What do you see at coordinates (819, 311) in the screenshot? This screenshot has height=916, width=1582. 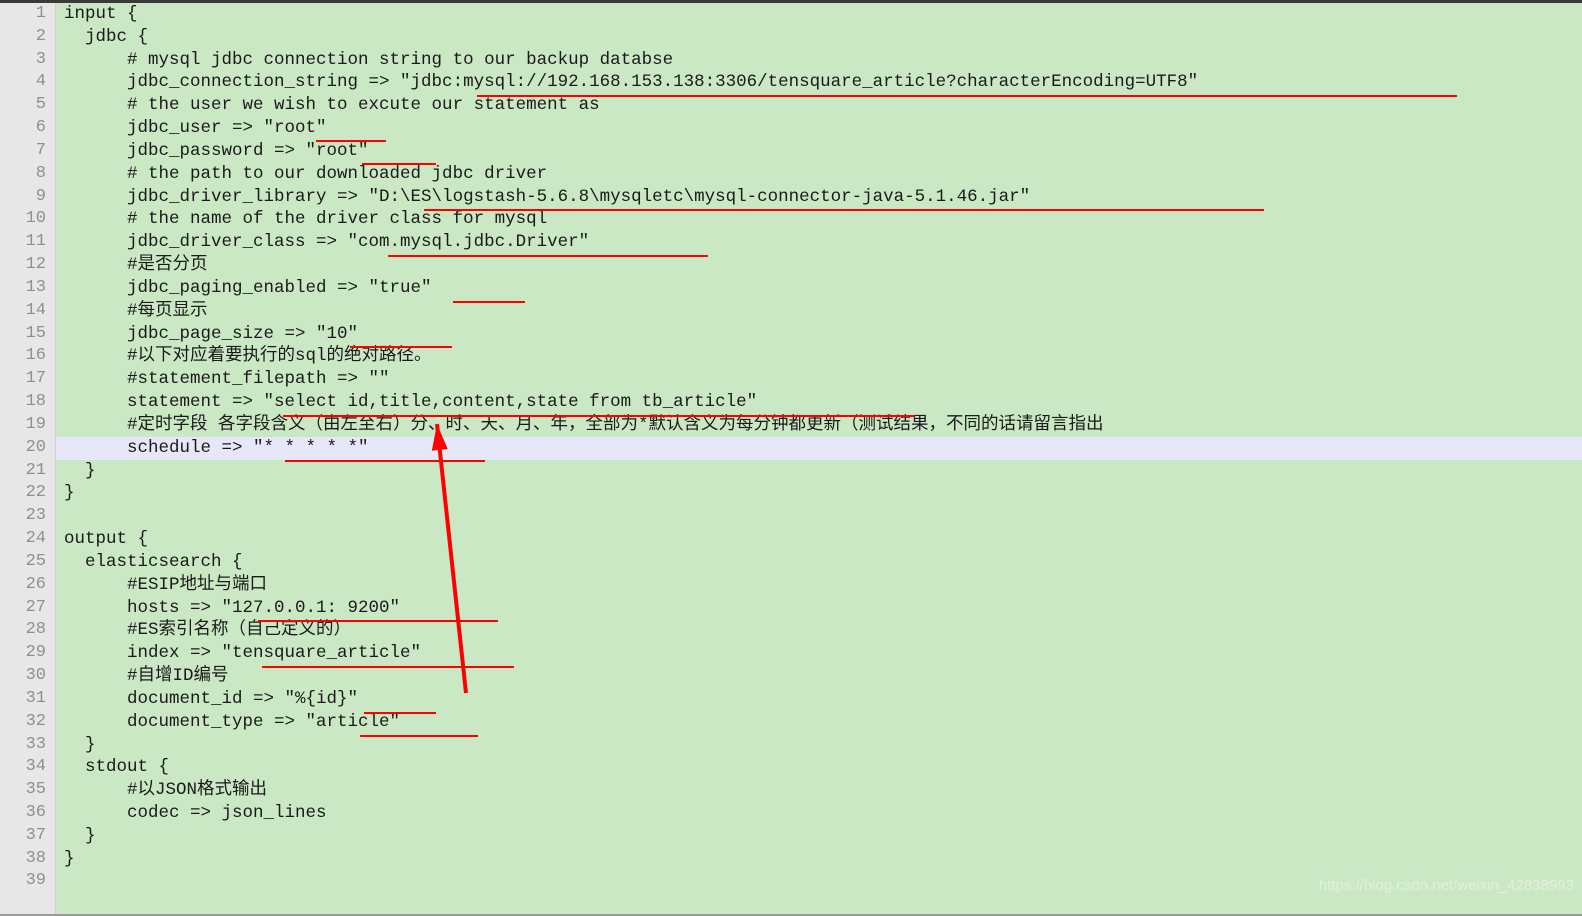 I see `code-line: #每页显示` at bounding box center [819, 311].